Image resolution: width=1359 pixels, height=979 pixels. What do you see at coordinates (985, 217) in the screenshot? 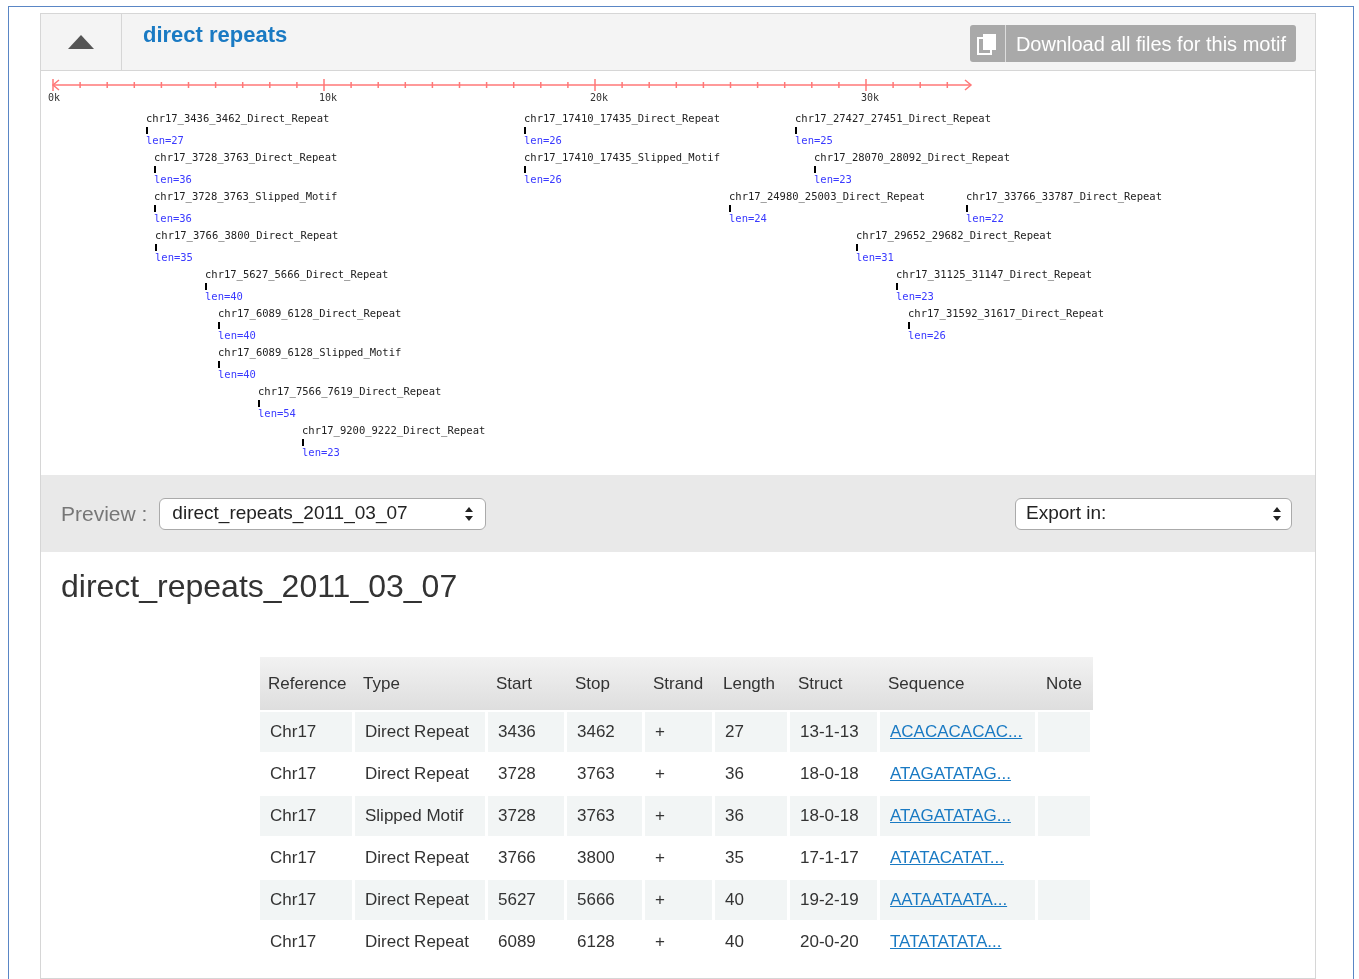
I see `length-label: len=22` at bounding box center [985, 217].